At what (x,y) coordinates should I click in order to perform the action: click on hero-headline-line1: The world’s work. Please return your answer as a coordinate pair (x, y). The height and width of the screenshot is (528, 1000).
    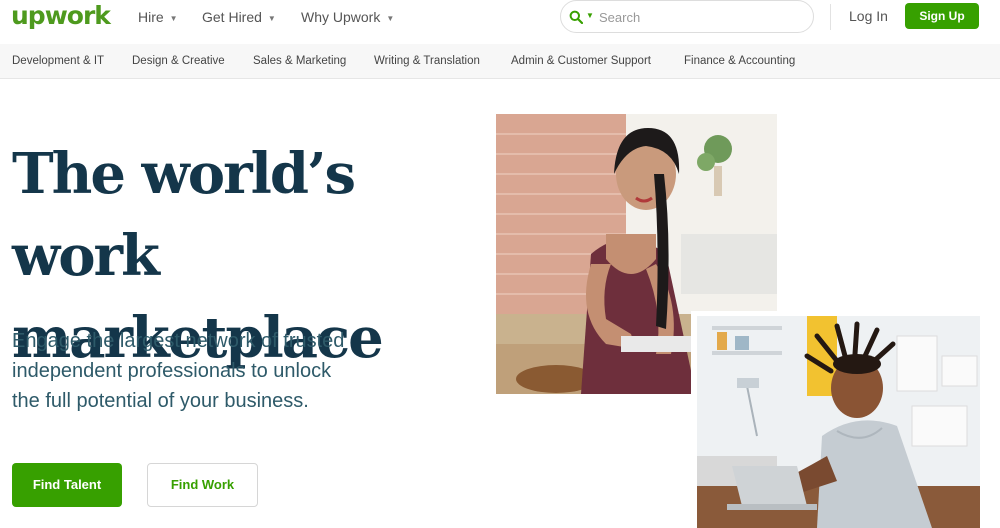
    Looking at the image, I should click on (184, 215).